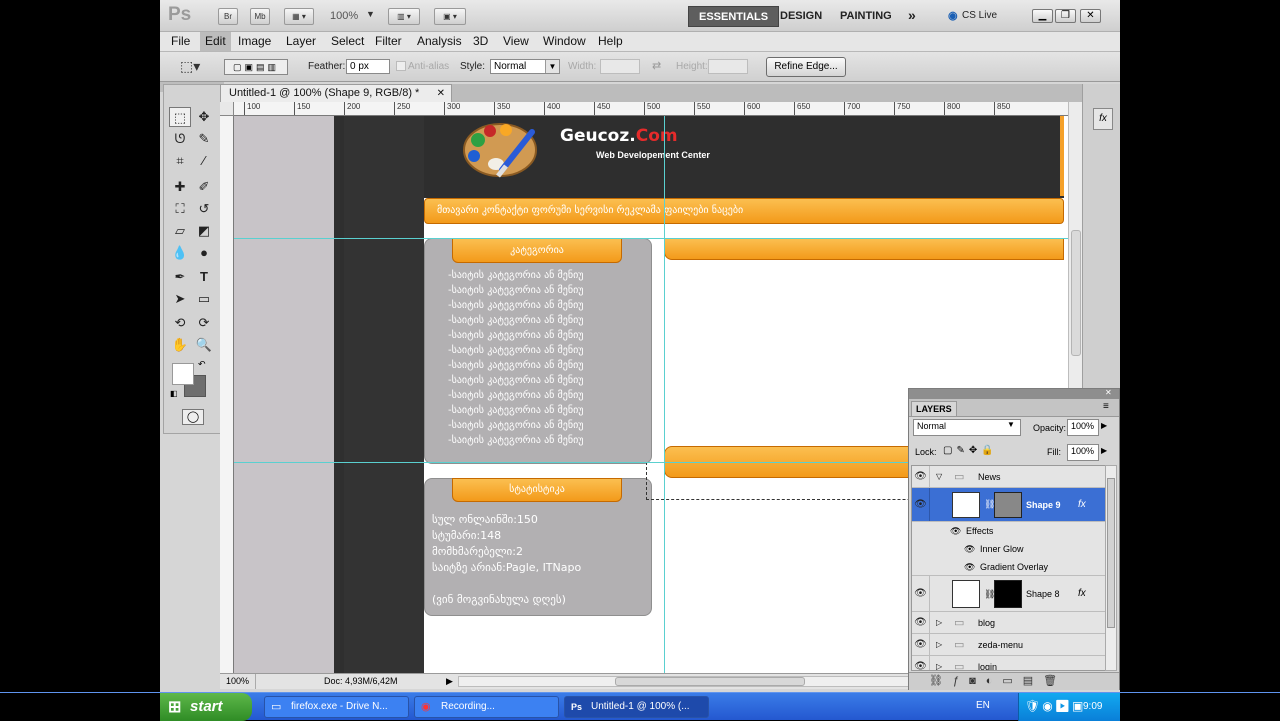  Describe the element at coordinates (228, 16) in the screenshot. I see `bridge-button: Br` at that location.